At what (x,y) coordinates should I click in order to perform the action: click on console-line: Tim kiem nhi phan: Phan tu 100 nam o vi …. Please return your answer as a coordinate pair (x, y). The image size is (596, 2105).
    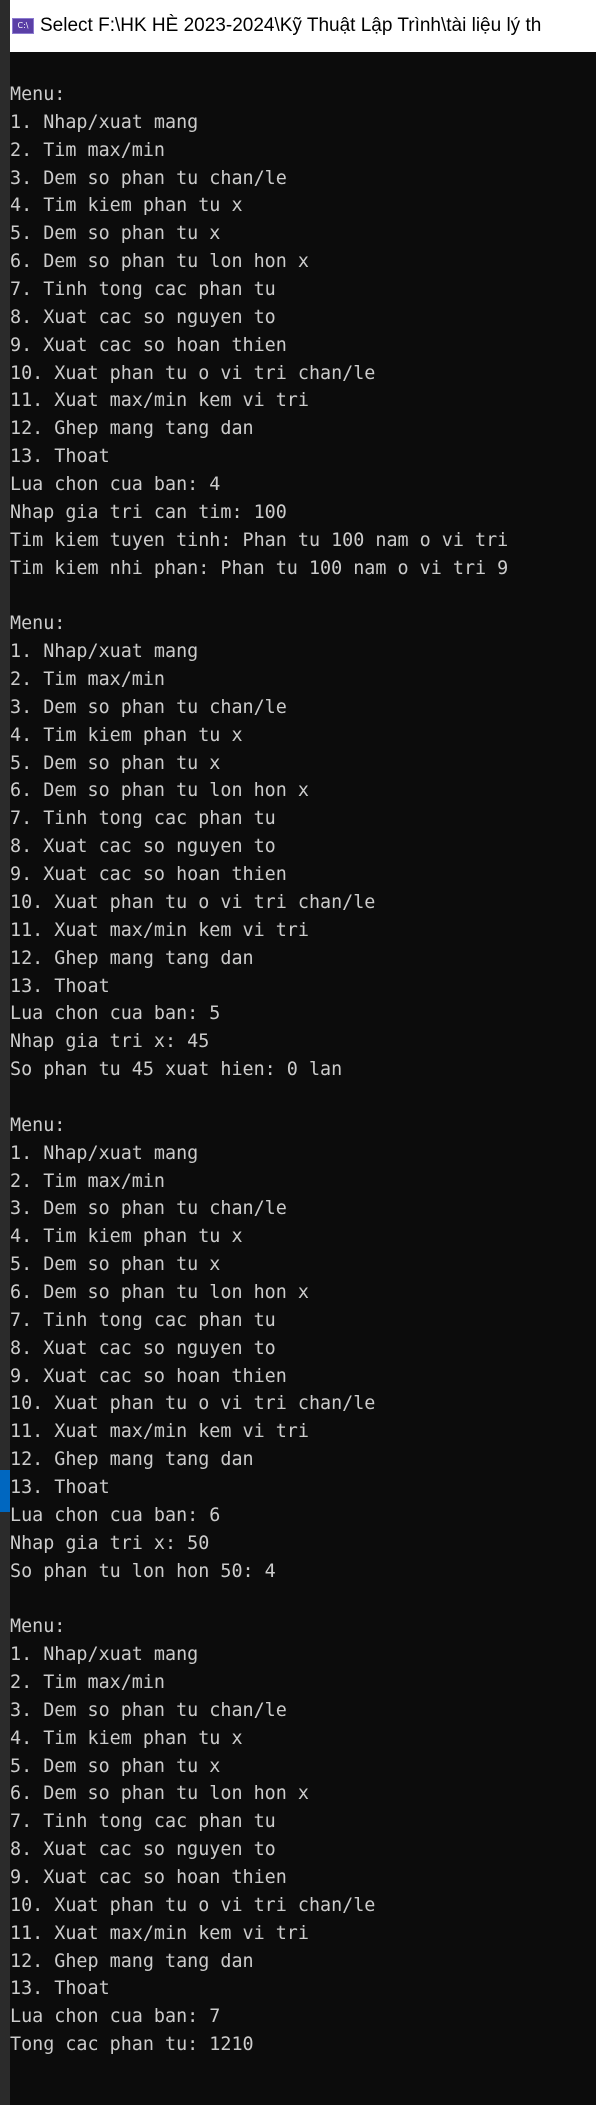
    Looking at the image, I should click on (259, 568).